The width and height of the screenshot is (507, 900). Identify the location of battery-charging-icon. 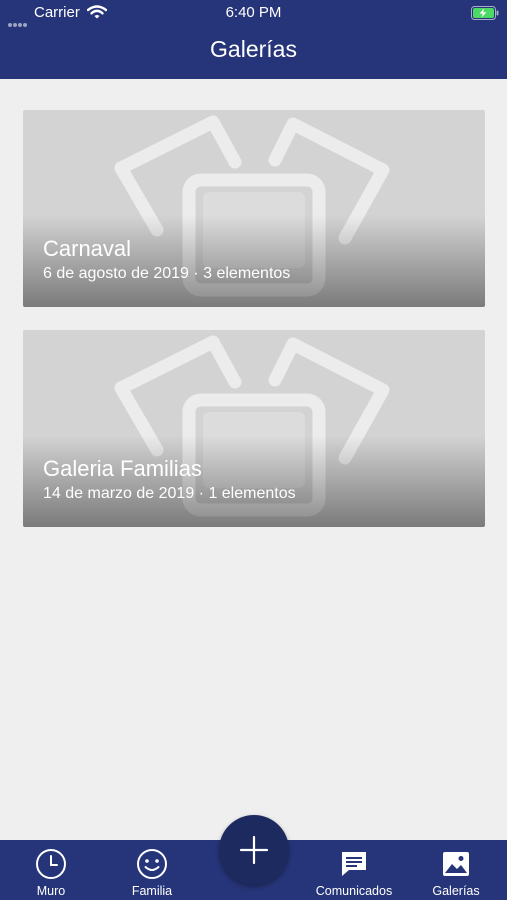
(485, 15).